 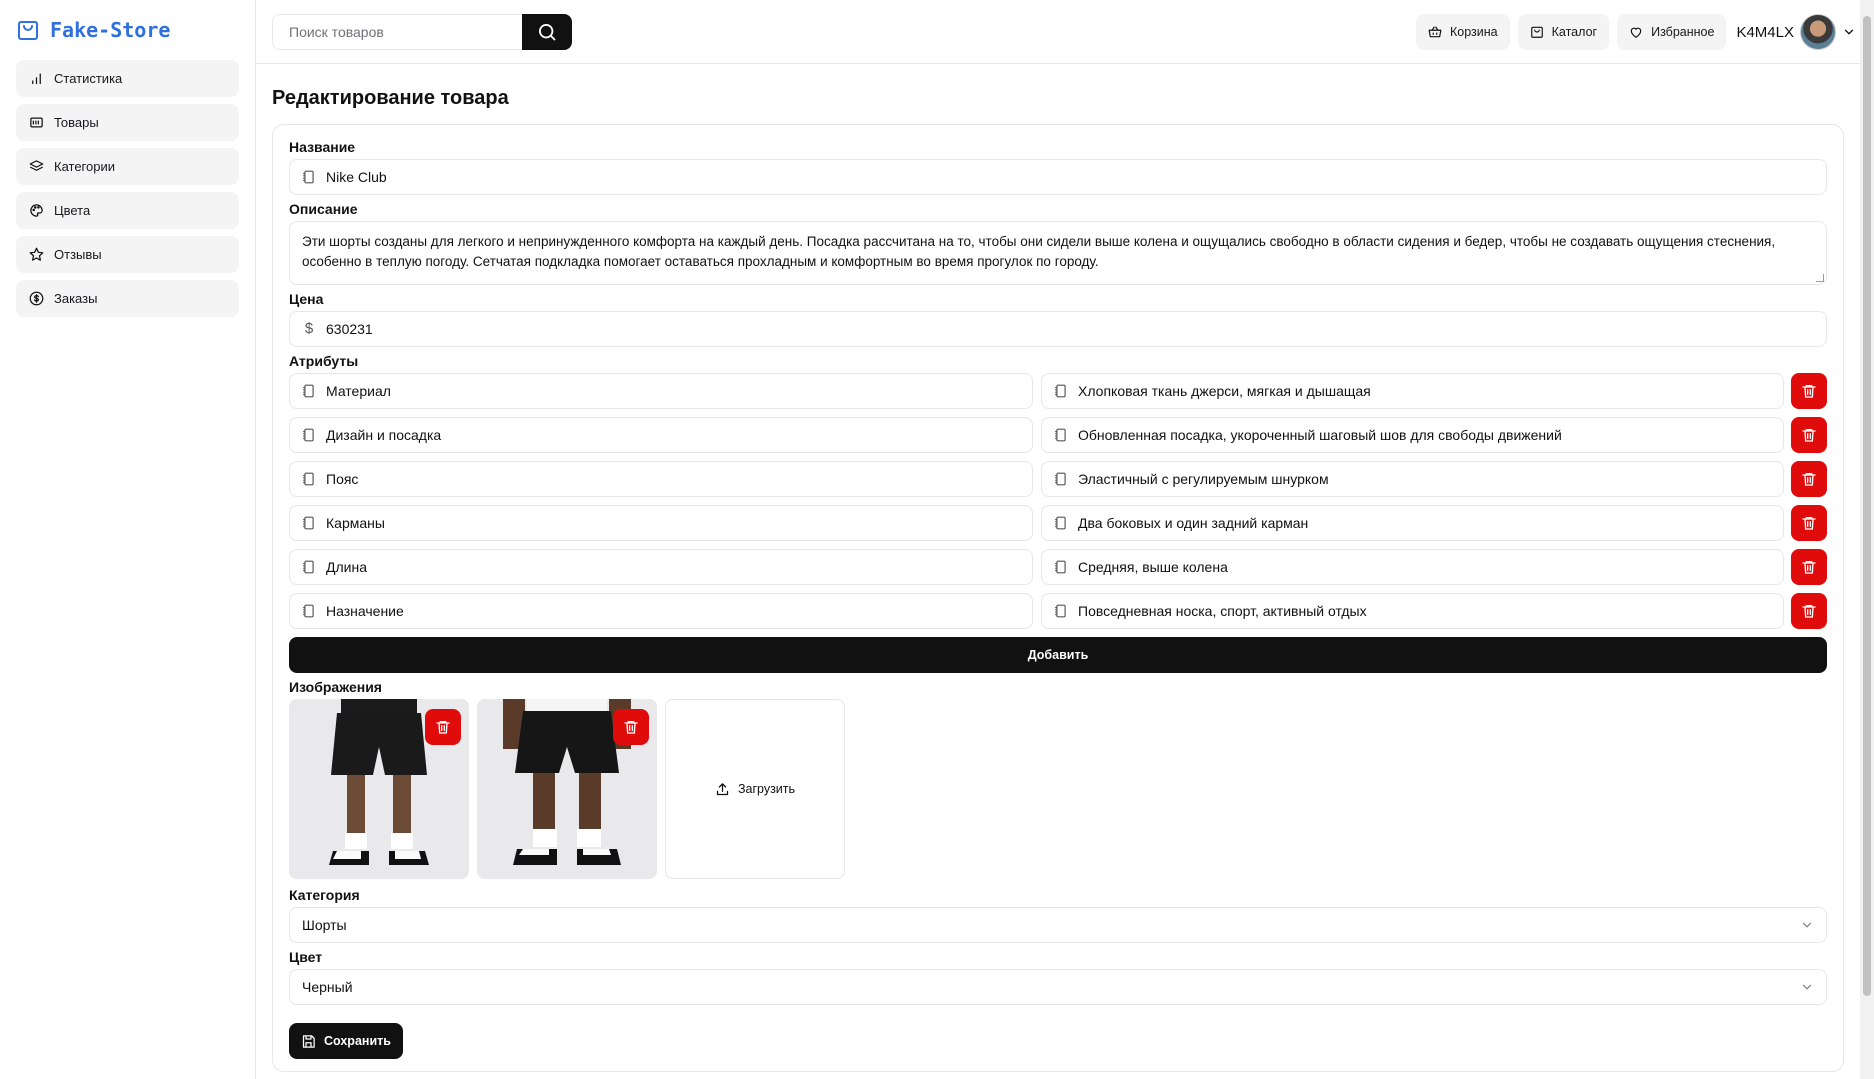 I want to click on layers-icon, so click(x=36, y=165).